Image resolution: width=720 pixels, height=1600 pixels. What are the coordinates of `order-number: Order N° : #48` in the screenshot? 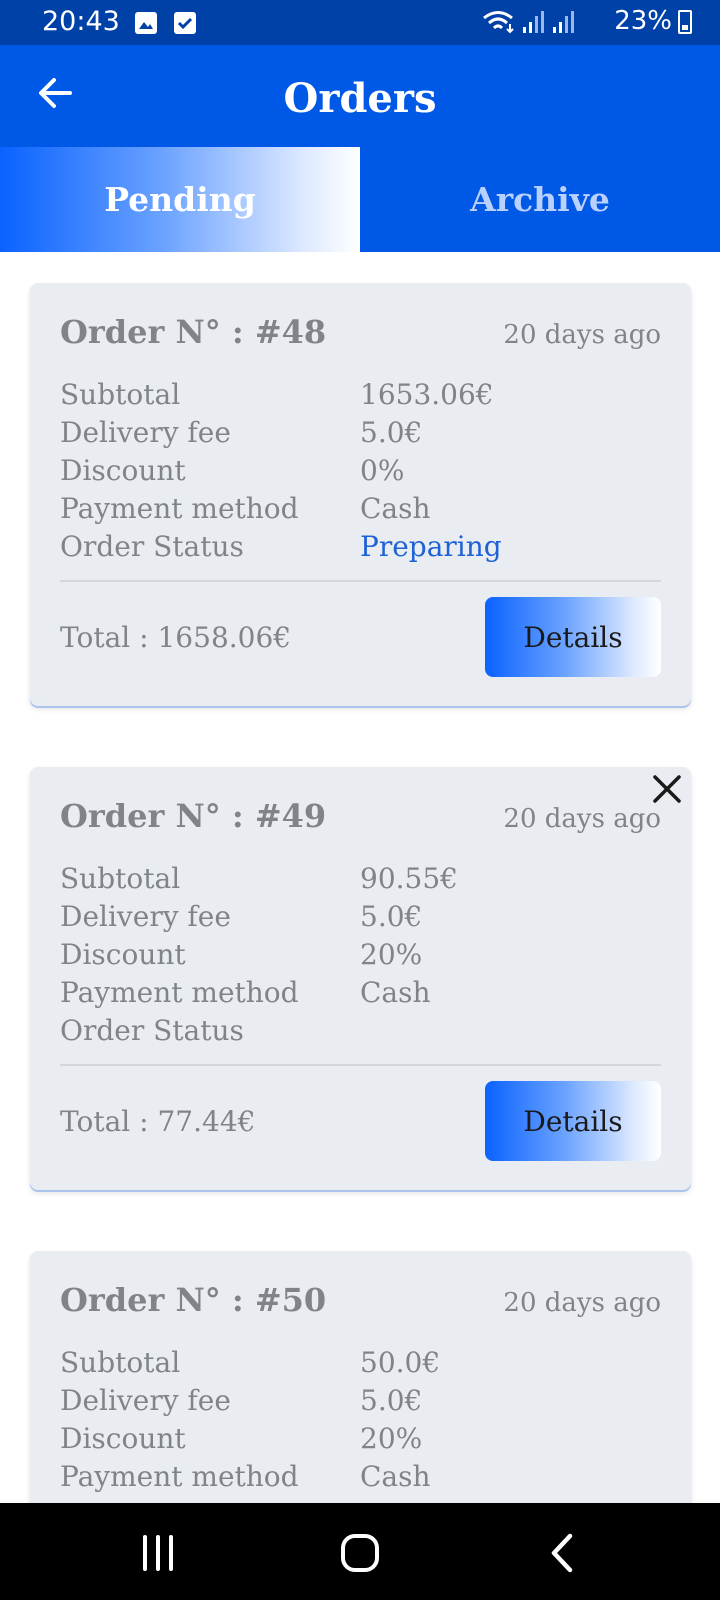 It's located at (193, 332).